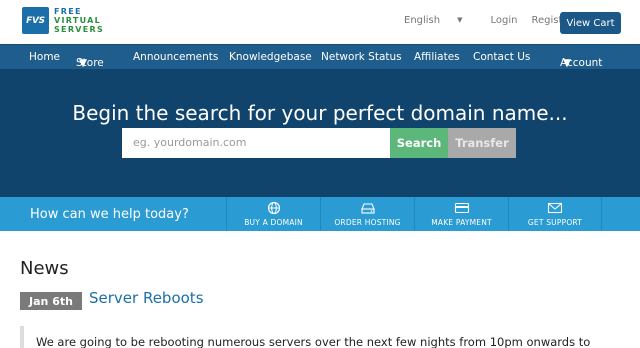 The width and height of the screenshot is (640, 348). I want to click on domain-search-input: eg. yourdomain.com, so click(256, 143).